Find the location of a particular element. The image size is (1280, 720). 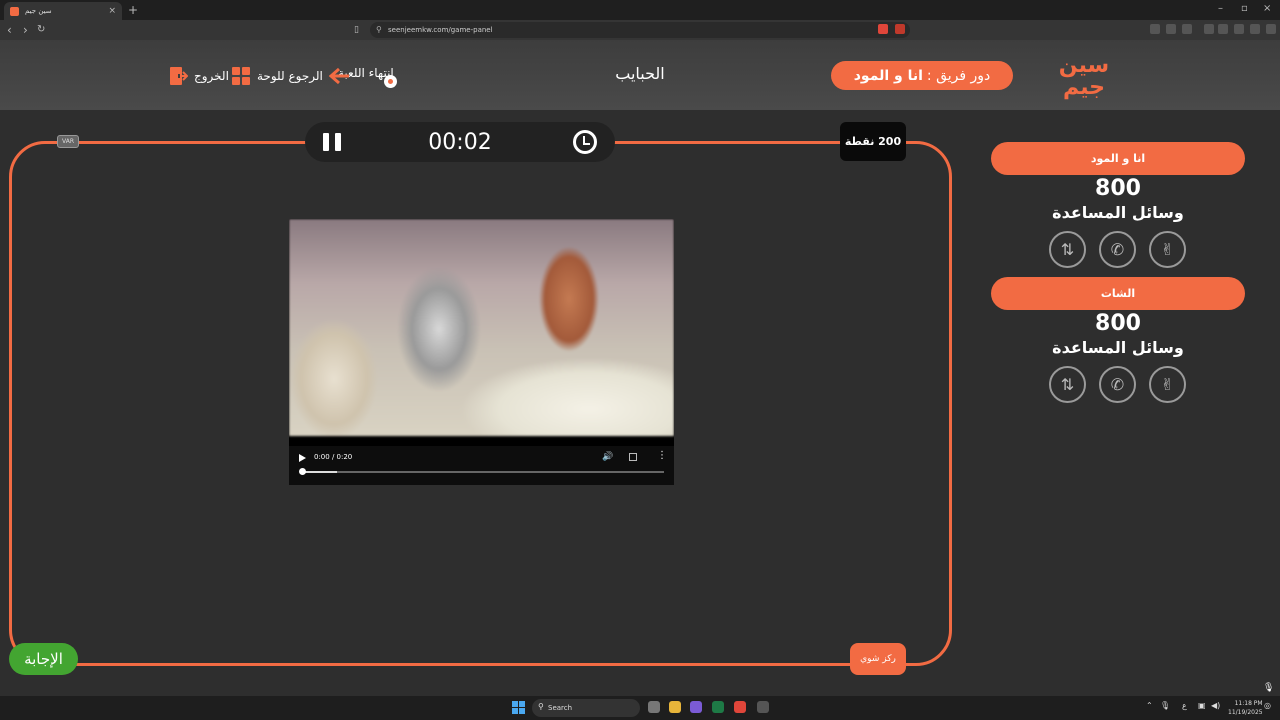

question-points: 200 نقطة is located at coordinates (873, 141).